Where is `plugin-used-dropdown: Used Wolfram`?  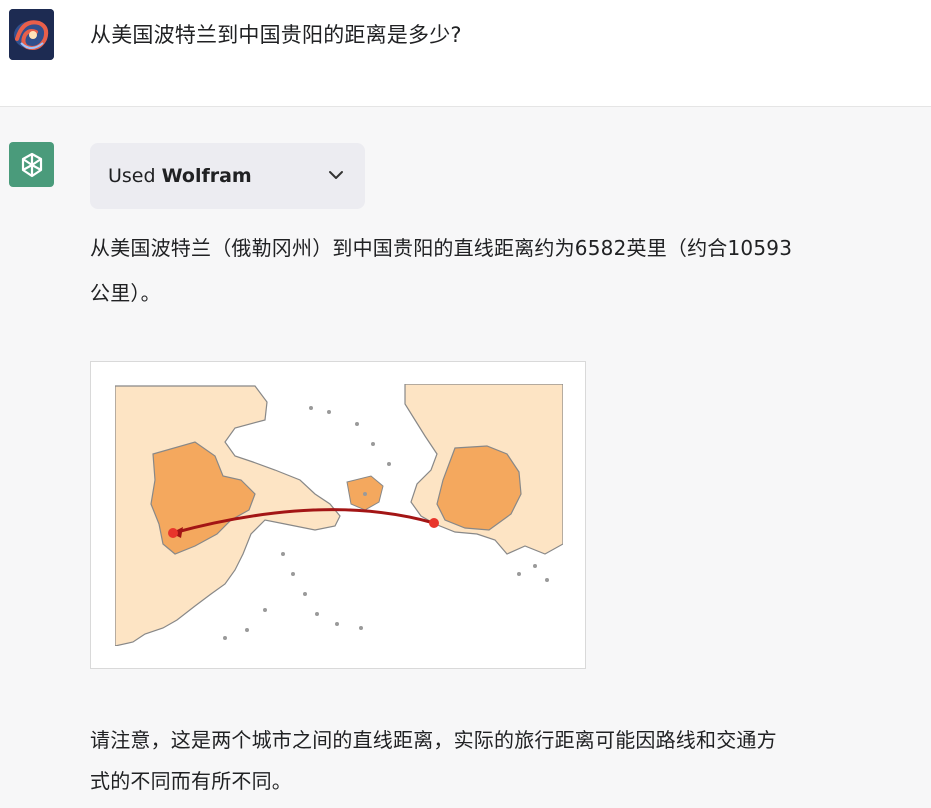
plugin-used-dropdown: Used Wolfram is located at coordinates (227, 176).